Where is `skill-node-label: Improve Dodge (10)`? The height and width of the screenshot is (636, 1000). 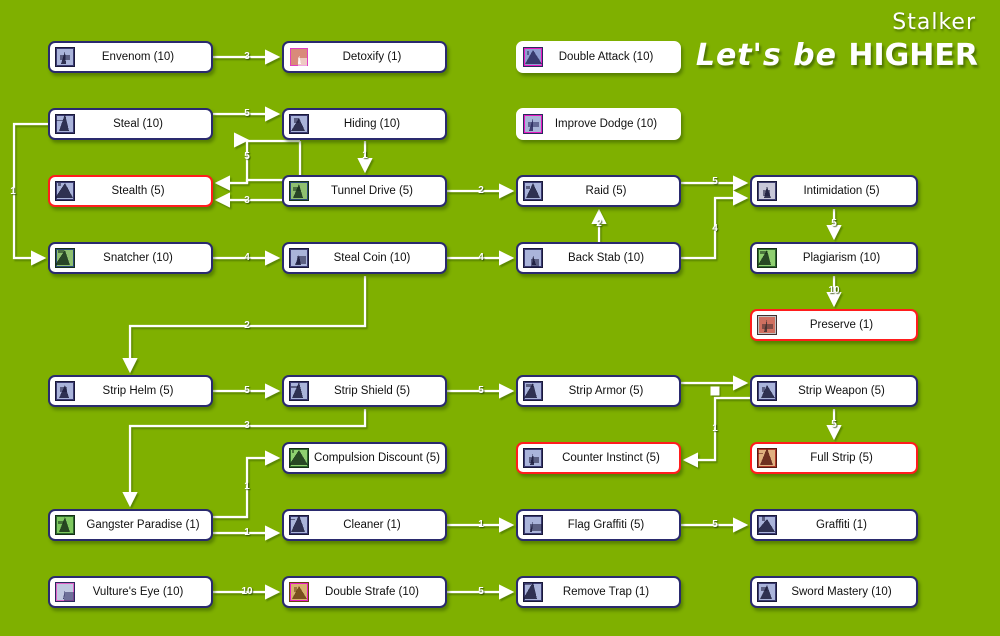 skill-node-label: Improve Dodge (10) is located at coordinates (606, 124).